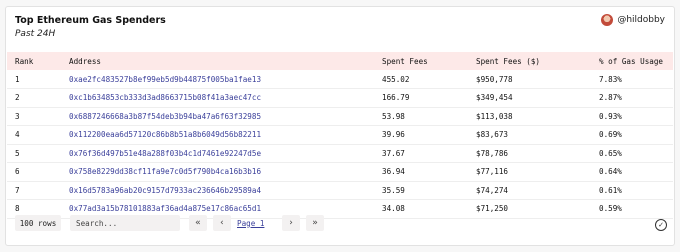  I want to click on cell-gas-usage: 2.87%, so click(610, 98).